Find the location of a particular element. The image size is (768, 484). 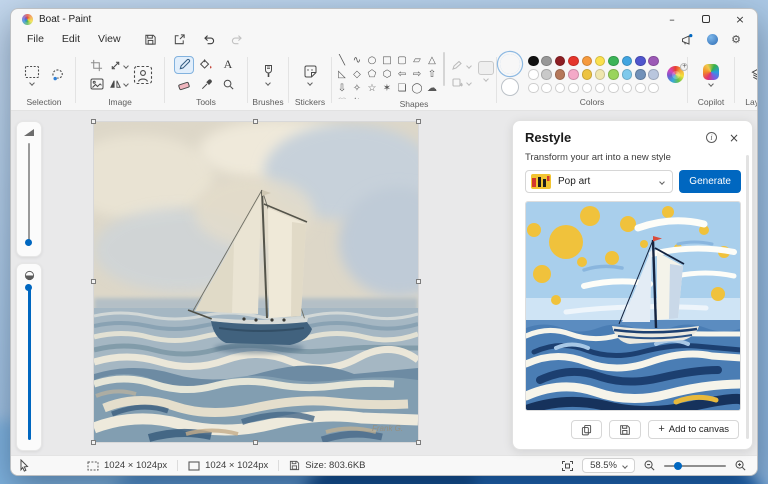

color1-swatch is located at coordinates (510, 64).